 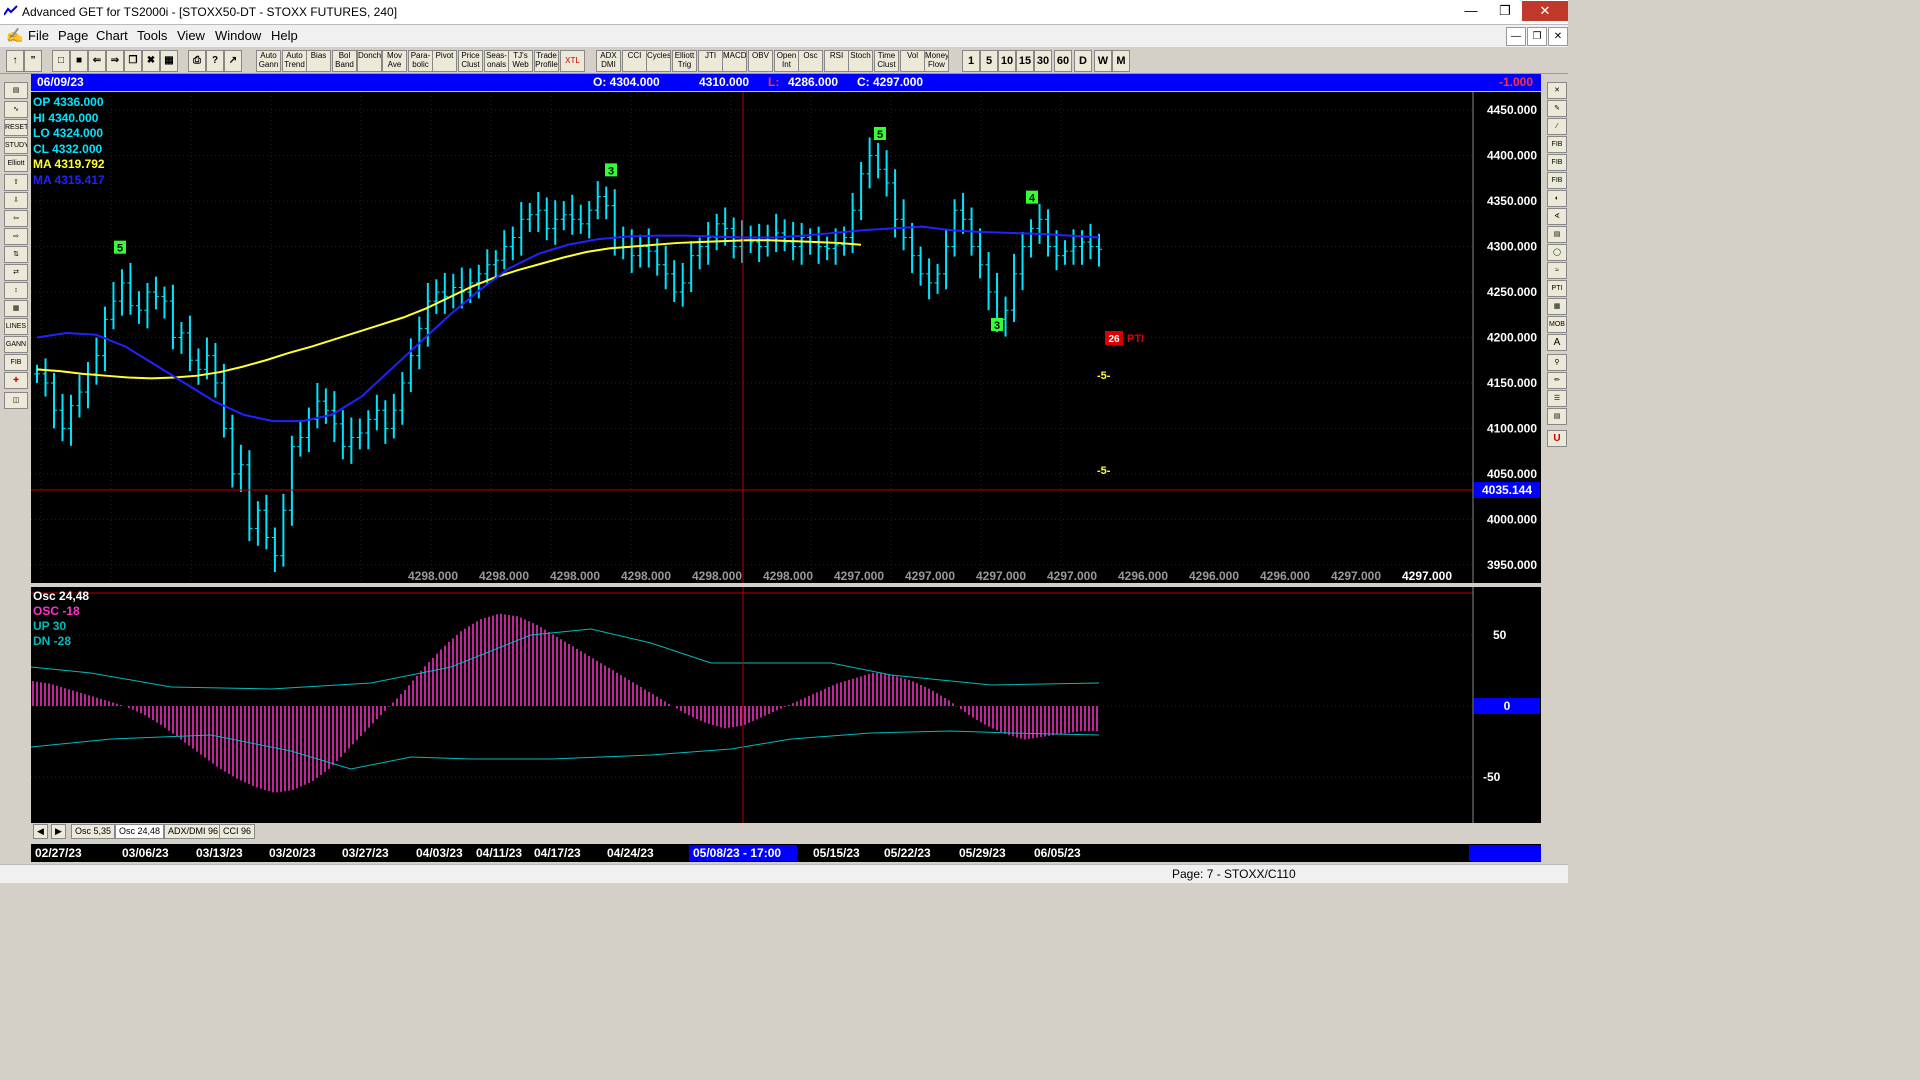 I want to click on trendline-icon: ∕, so click(x=1557, y=126).